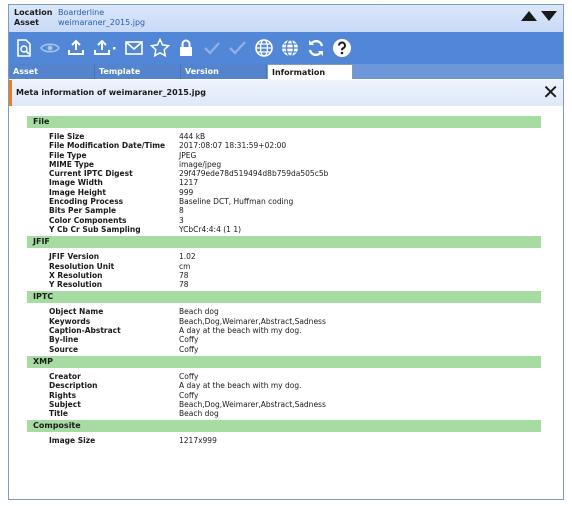 The image size is (572, 506). Describe the element at coordinates (111, 92) in the screenshot. I see `meta-title: Meta information of weimaraner_2015.jpg` at that location.